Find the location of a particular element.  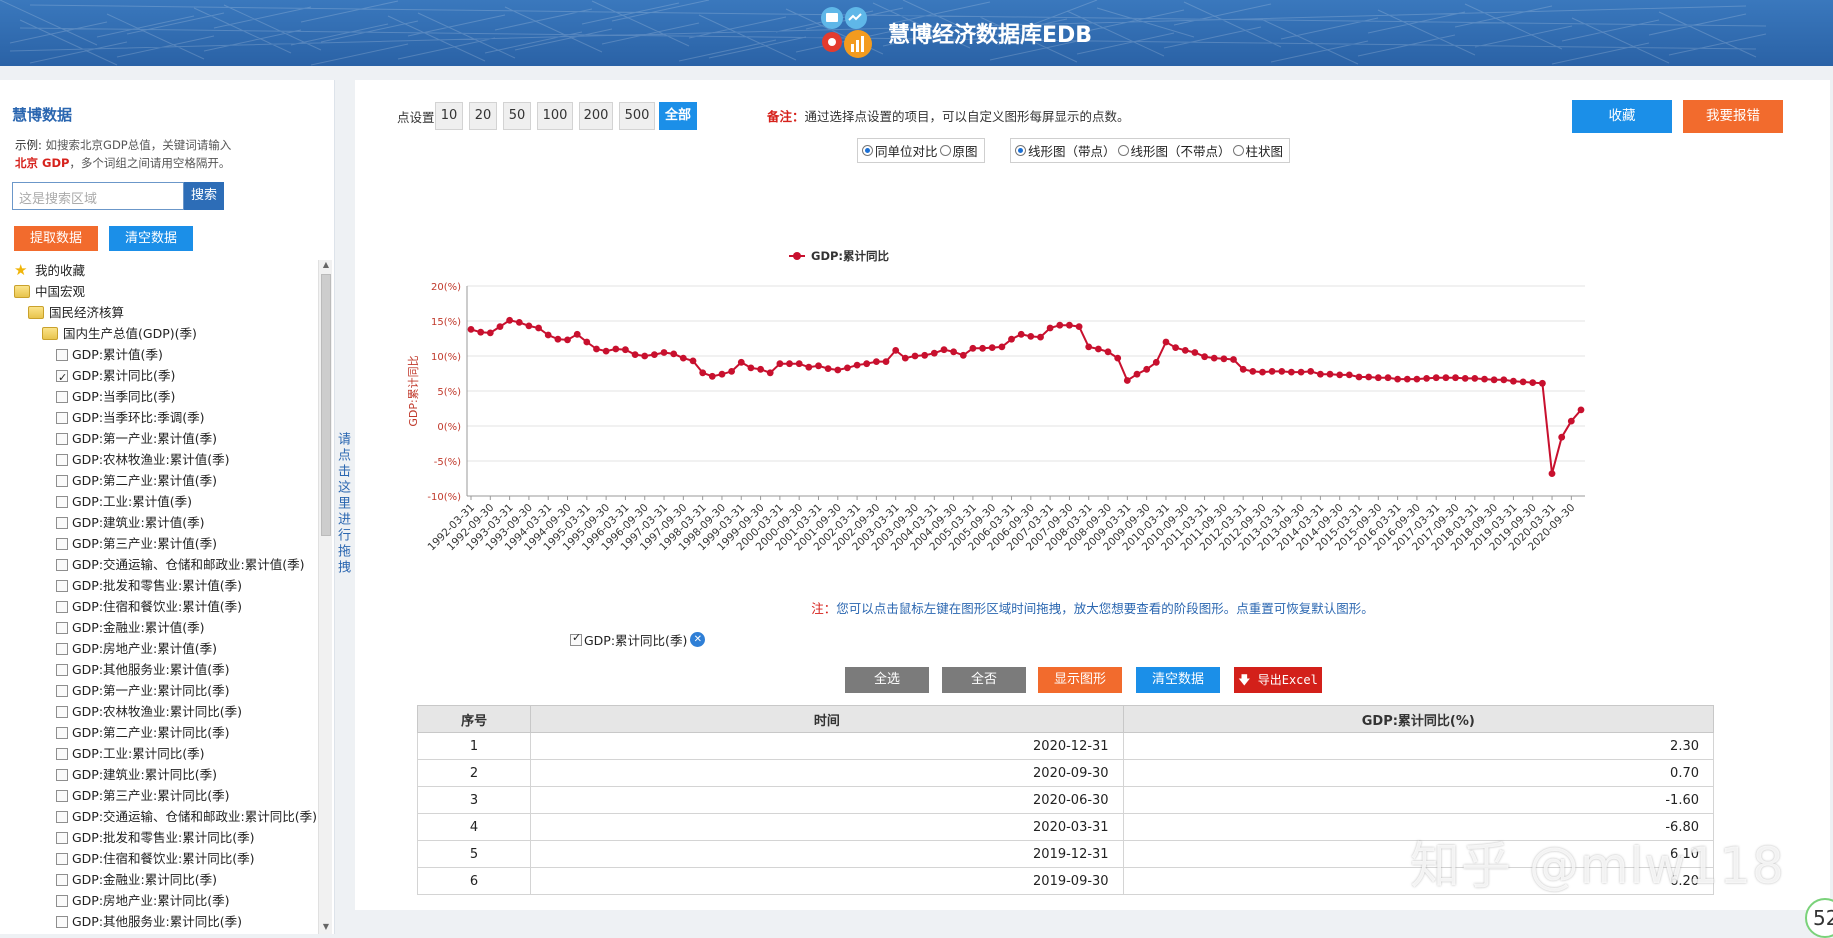

tree-item: GDP:第三产业:累计同比(季) is located at coordinates (166, 795).